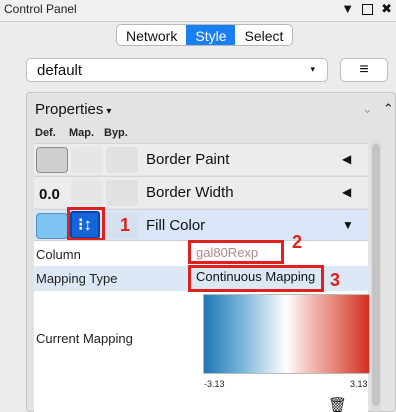 This screenshot has width=396, height=412. Describe the element at coordinates (335, 280) in the screenshot. I see `annotation-label-3: 3` at that location.